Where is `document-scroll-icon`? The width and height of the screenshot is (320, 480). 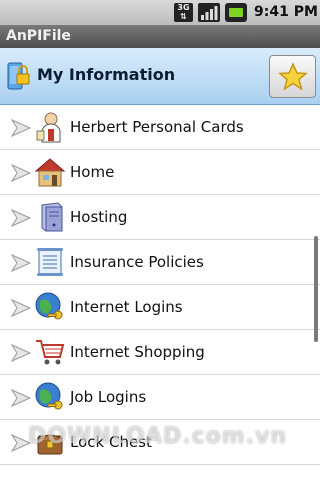
document-scroll-icon is located at coordinates (50, 262).